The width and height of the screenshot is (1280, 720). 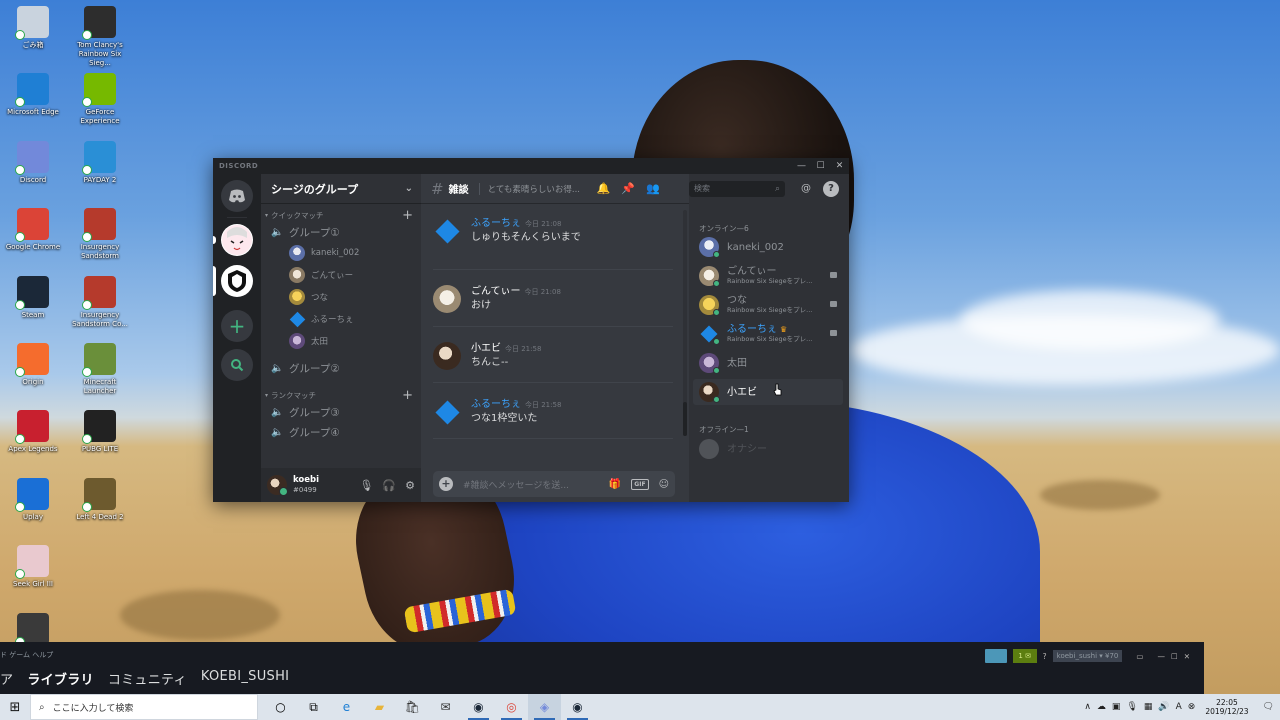 I want to click on voice-channel-group-1: 🔈 グループ①, so click(x=341, y=232).